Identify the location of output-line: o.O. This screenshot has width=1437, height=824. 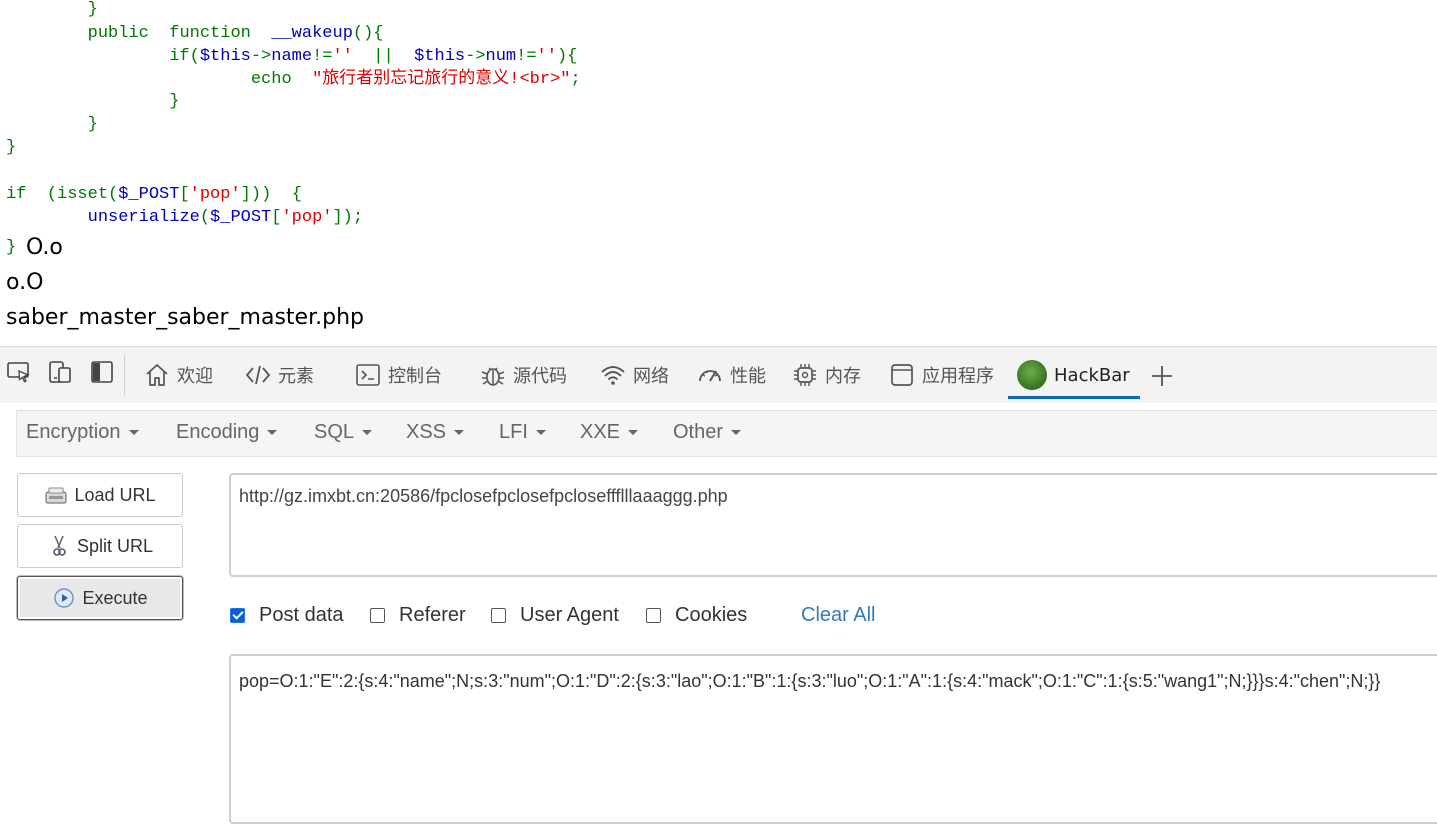
(25, 282).